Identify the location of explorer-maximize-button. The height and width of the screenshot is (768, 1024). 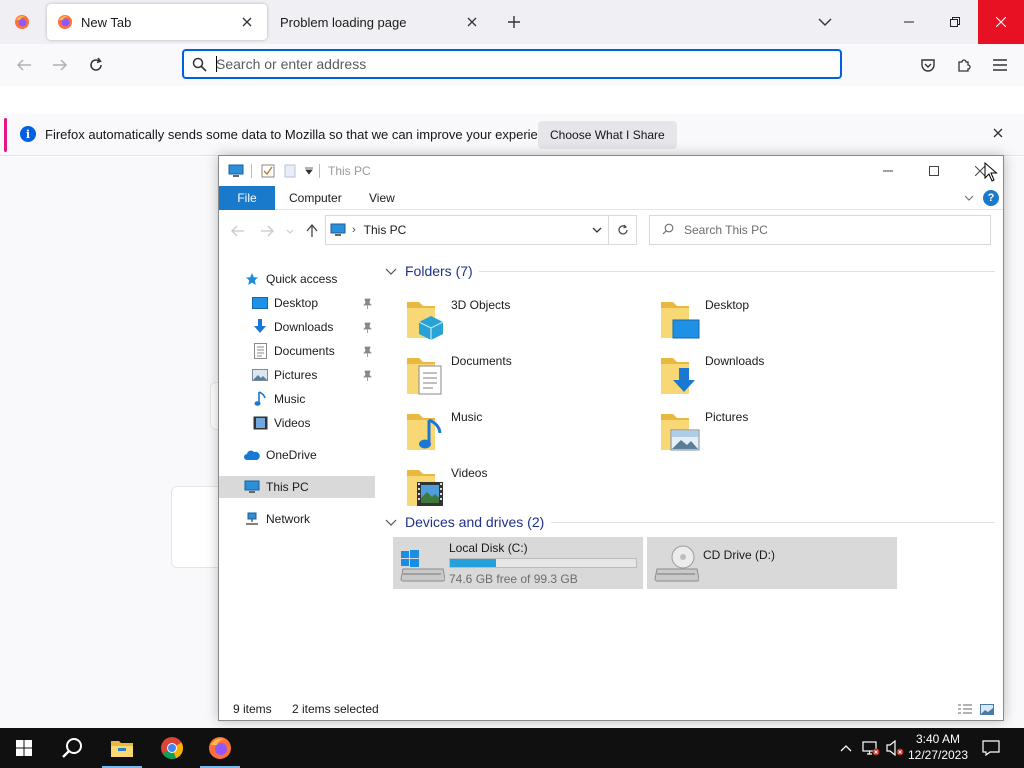
(934, 171).